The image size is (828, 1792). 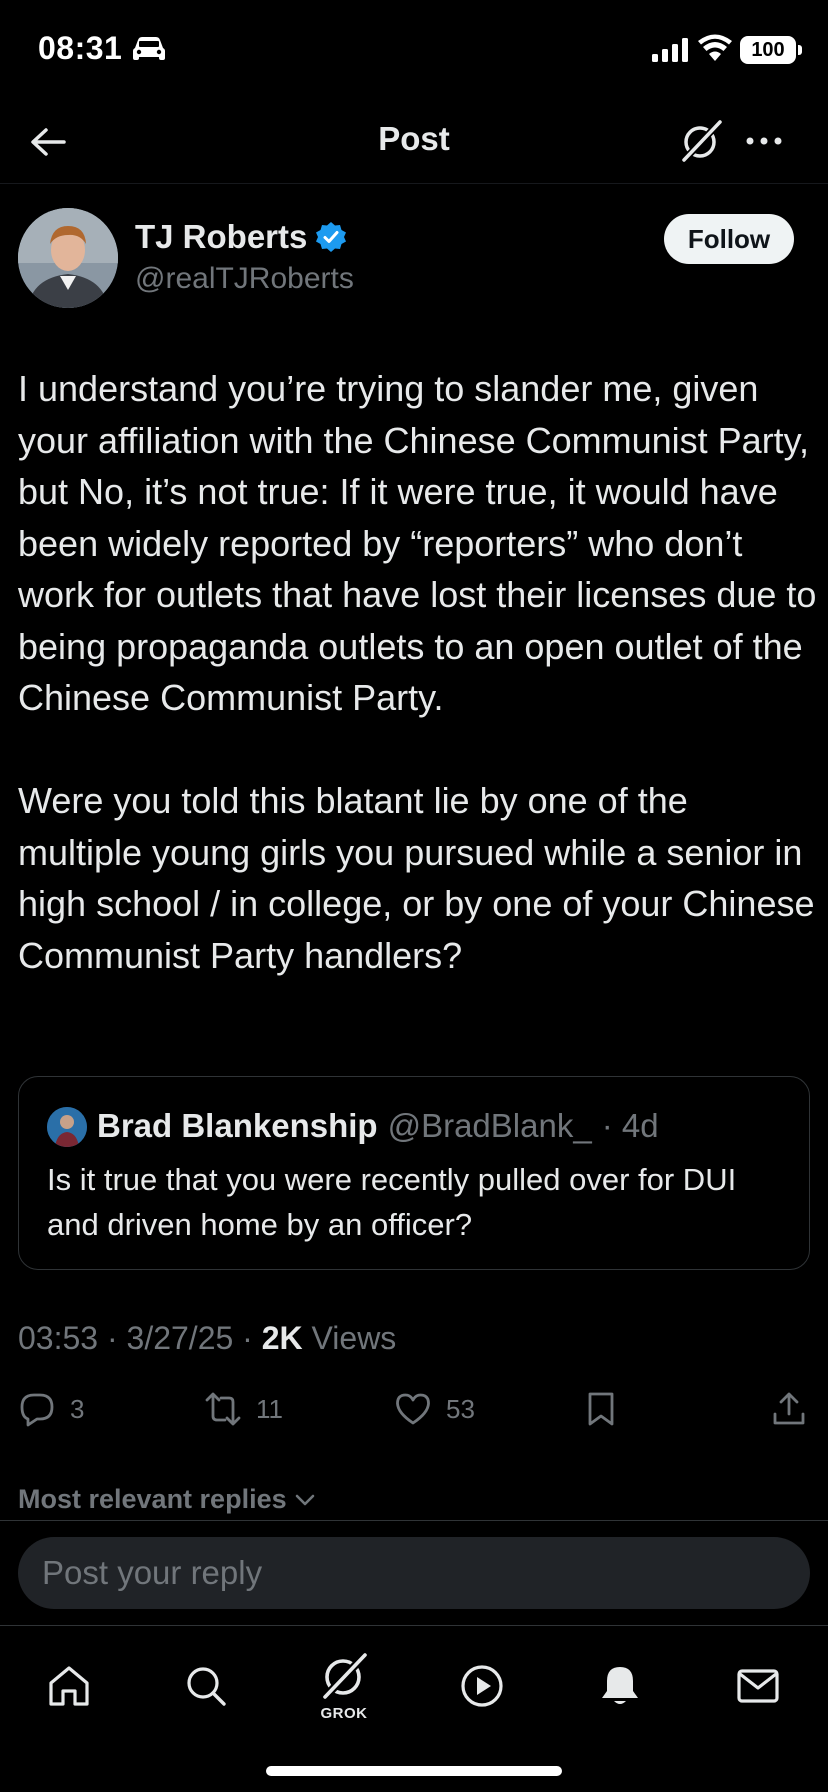 What do you see at coordinates (223, 1409) in the screenshot?
I see `repost-icon` at bounding box center [223, 1409].